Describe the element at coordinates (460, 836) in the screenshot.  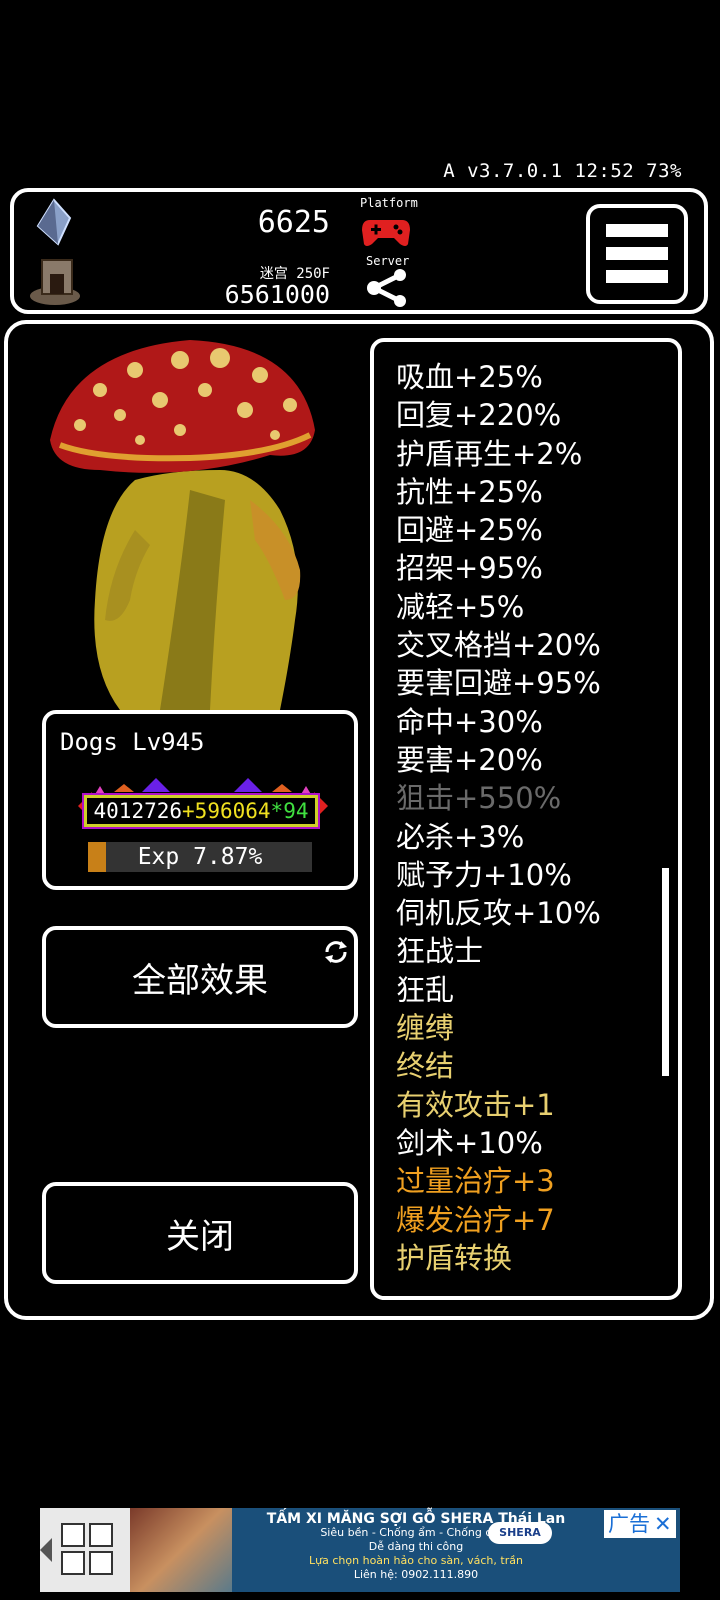
I see `effect-item: 必杀+3%` at that location.